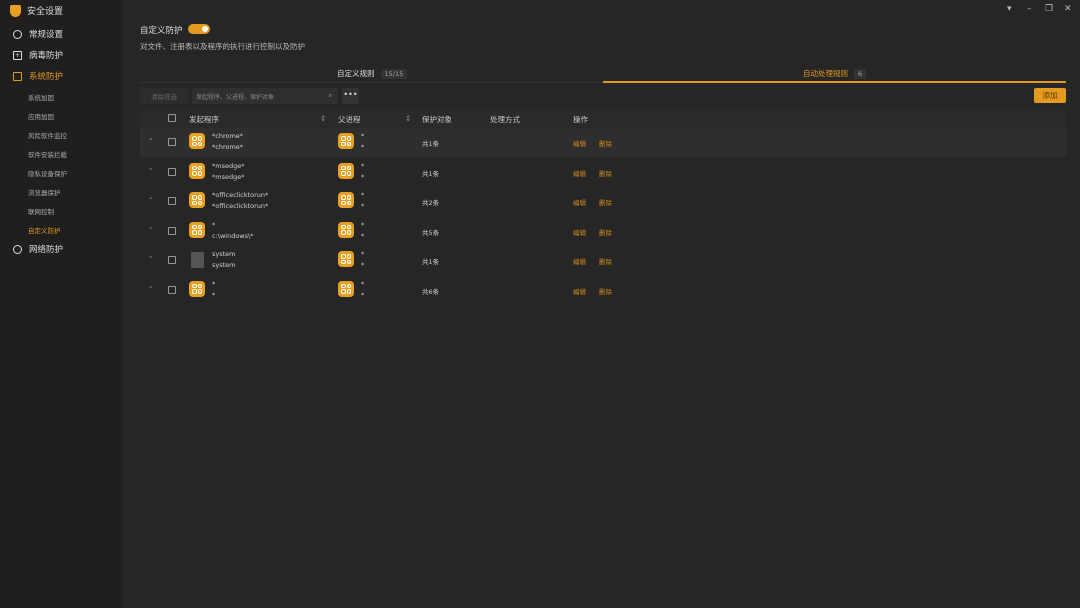 The image size is (1080, 608). I want to click on sub-item-network-control: 联网控制, so click(41, 211).